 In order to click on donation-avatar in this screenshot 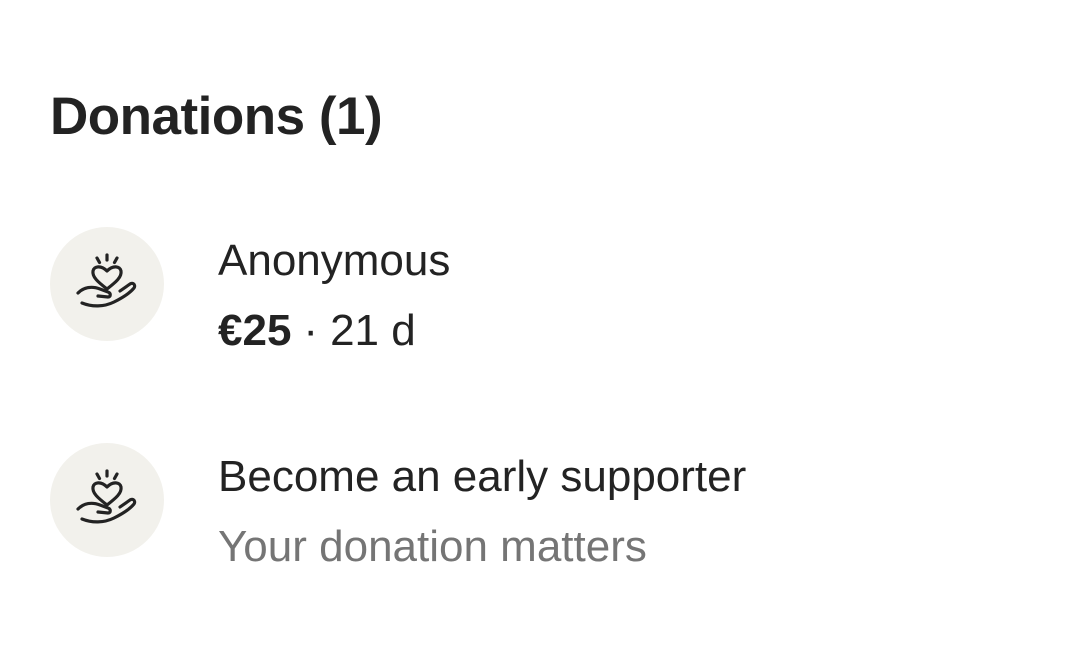, I will do `click(107, 284)`.